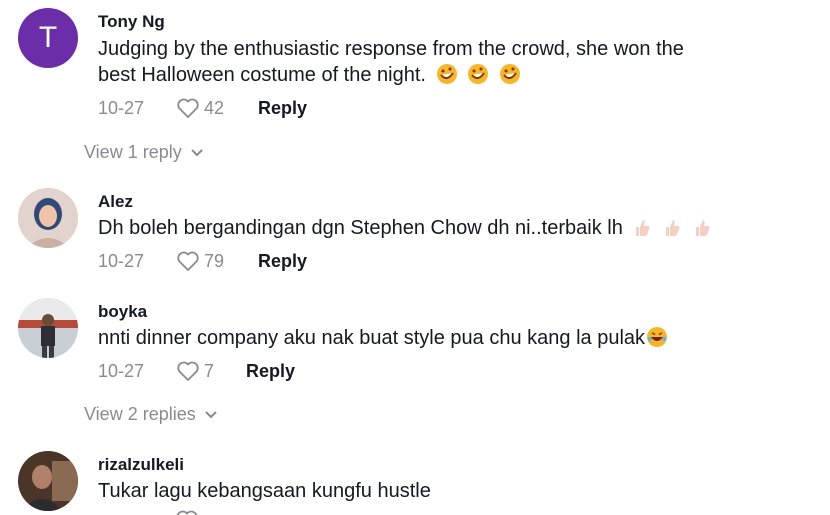 This screenshot has height=515, width=830. I want to click on comment-username: rizalzulkeli, so click(141, 465).